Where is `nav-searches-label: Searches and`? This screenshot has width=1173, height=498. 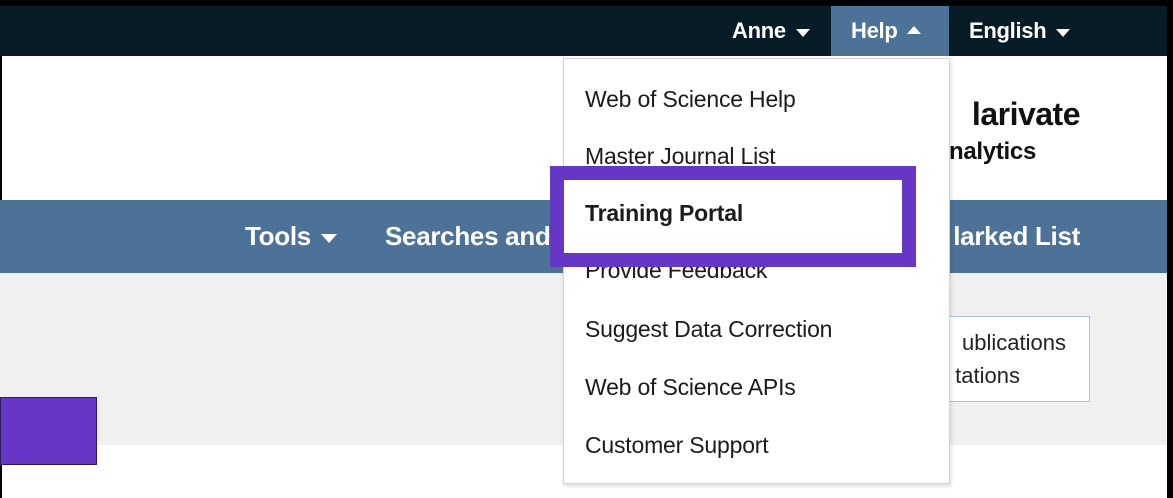
nav-searches-label: Searches and is located at coordinates (468, 236).